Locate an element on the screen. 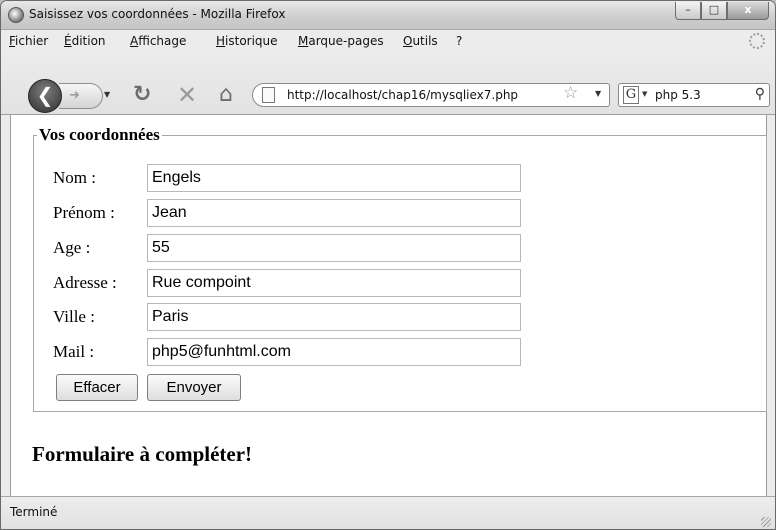 The width and height of the screenshot is (776, 530). fieldset-legend: Vos coordonnées is located at coordinates (99, 134).